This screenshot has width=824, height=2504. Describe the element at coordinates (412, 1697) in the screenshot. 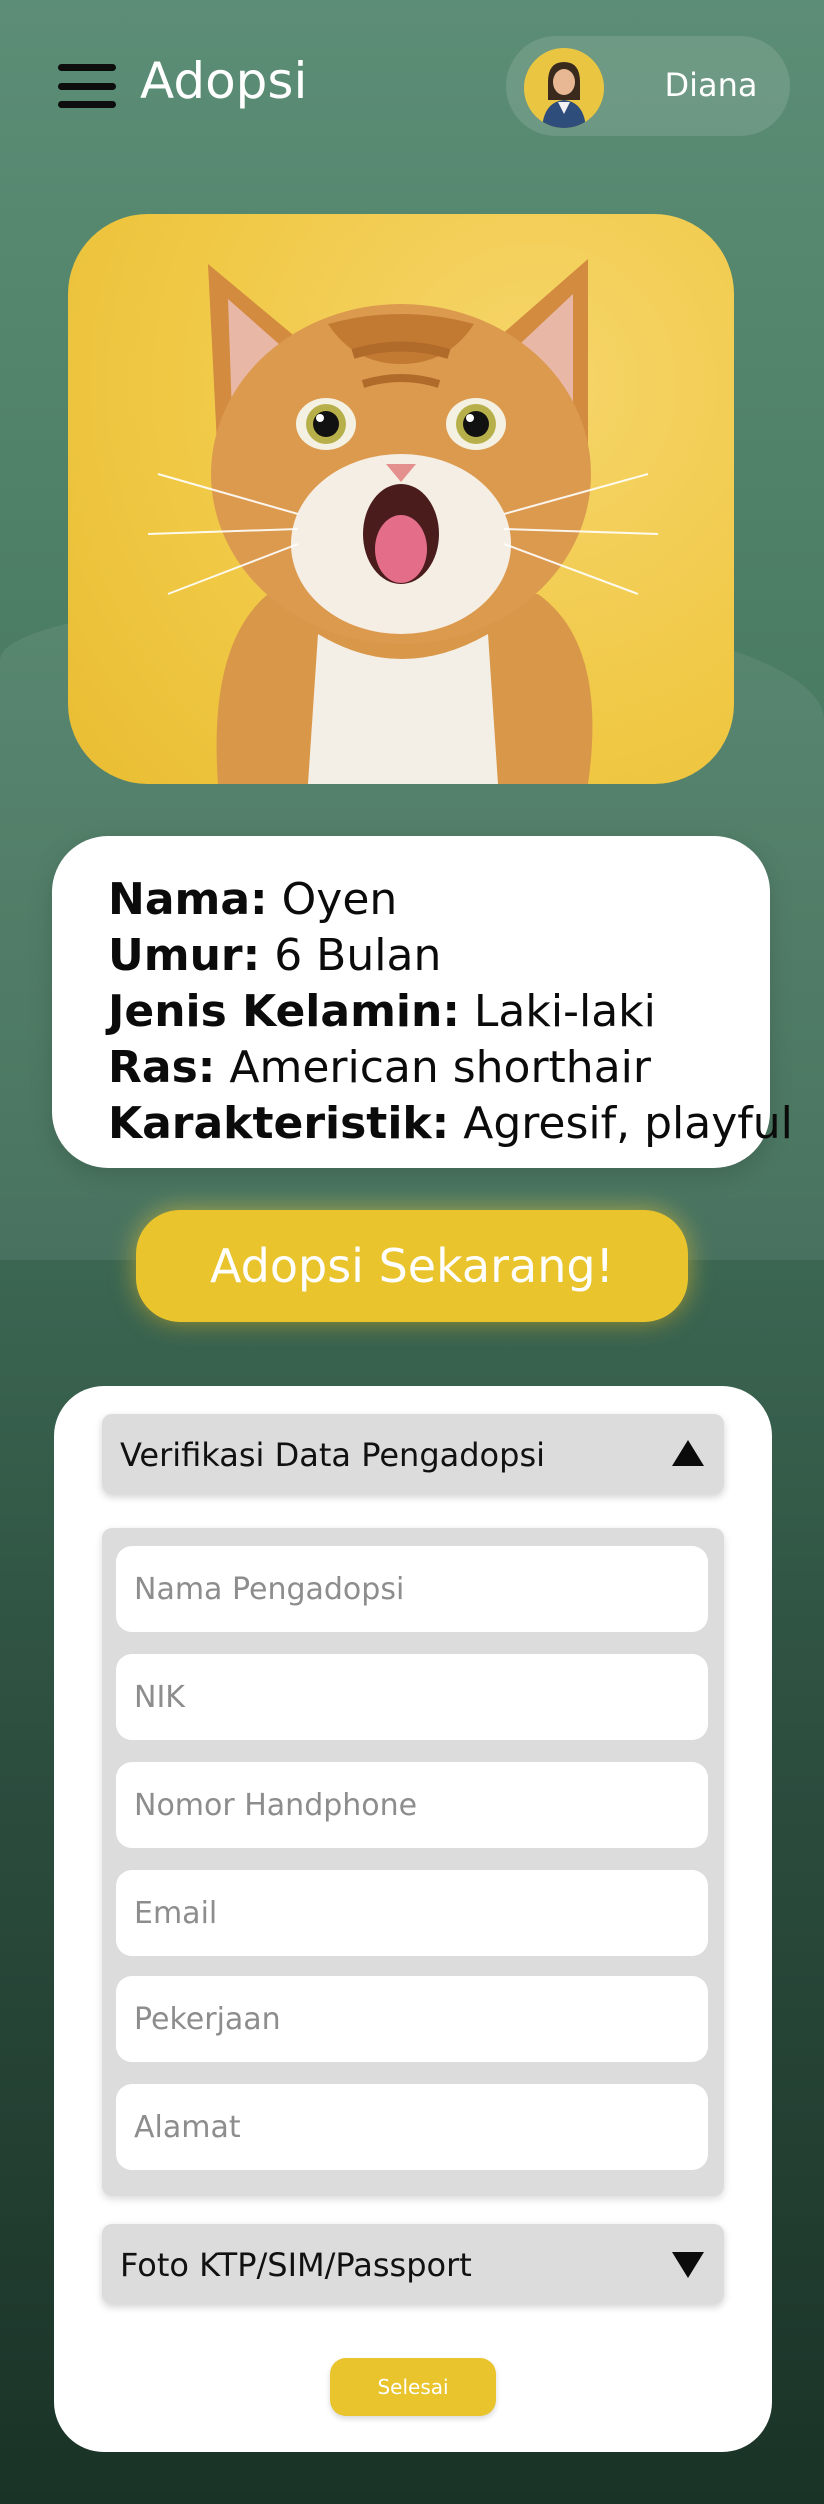

I see `nik-input` at that location.